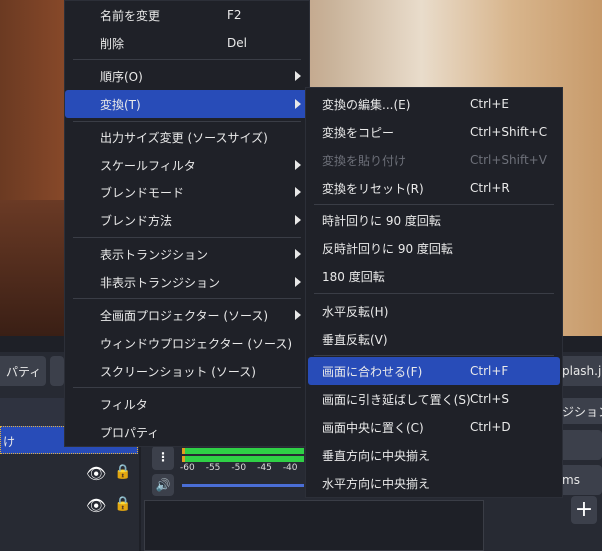  What do you see at coordinates (314, 525) in the screenshot?
I see `bottom-panel` at bounding box center [314, 525].